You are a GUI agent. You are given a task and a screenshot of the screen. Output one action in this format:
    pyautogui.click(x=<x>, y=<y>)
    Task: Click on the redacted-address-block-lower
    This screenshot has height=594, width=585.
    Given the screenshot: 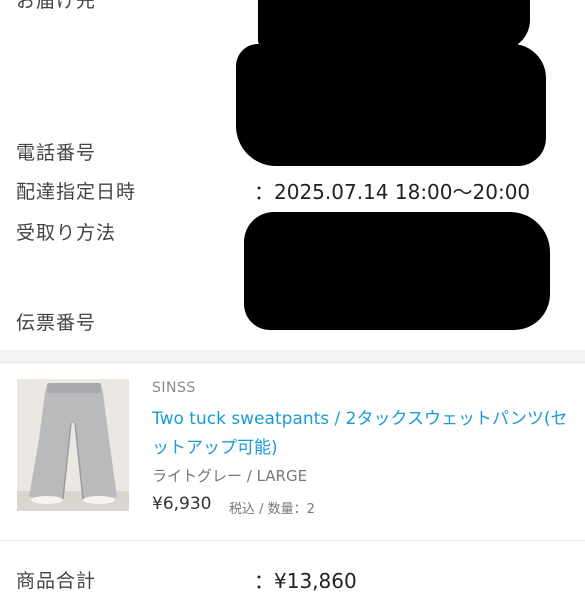 What is the action you would take?
    pyautogui.click(x=391, y=105)
    